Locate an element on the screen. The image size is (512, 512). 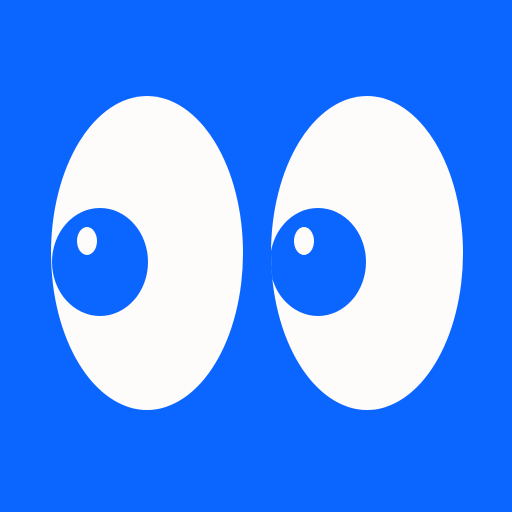
right-eye-highlight is located at coordinates (304, 241).